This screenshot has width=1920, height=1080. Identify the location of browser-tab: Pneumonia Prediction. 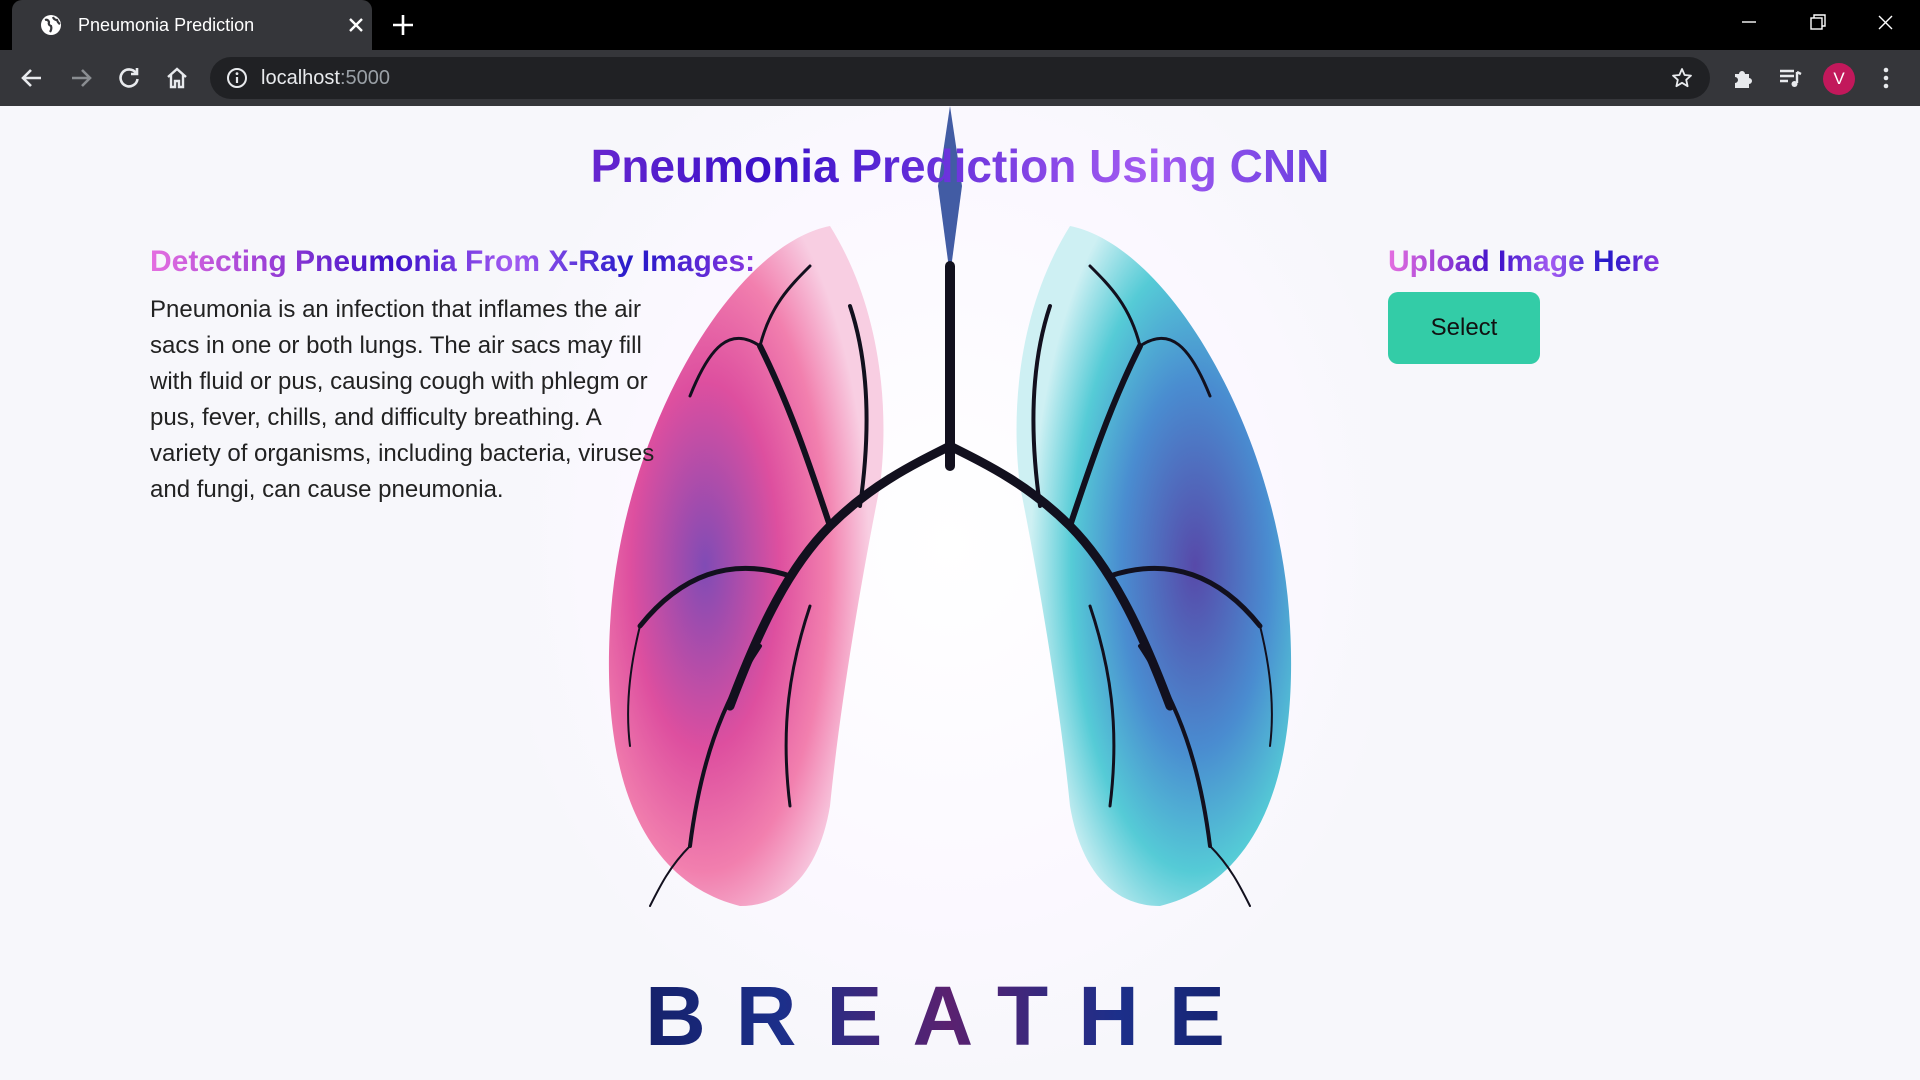
(192, 25).